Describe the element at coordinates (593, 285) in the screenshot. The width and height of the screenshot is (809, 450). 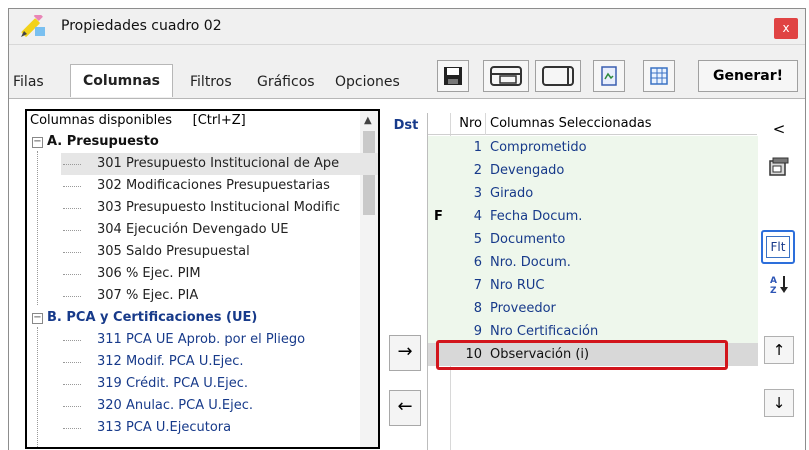
I see `list-item: 7 Nro RUC` at that location.